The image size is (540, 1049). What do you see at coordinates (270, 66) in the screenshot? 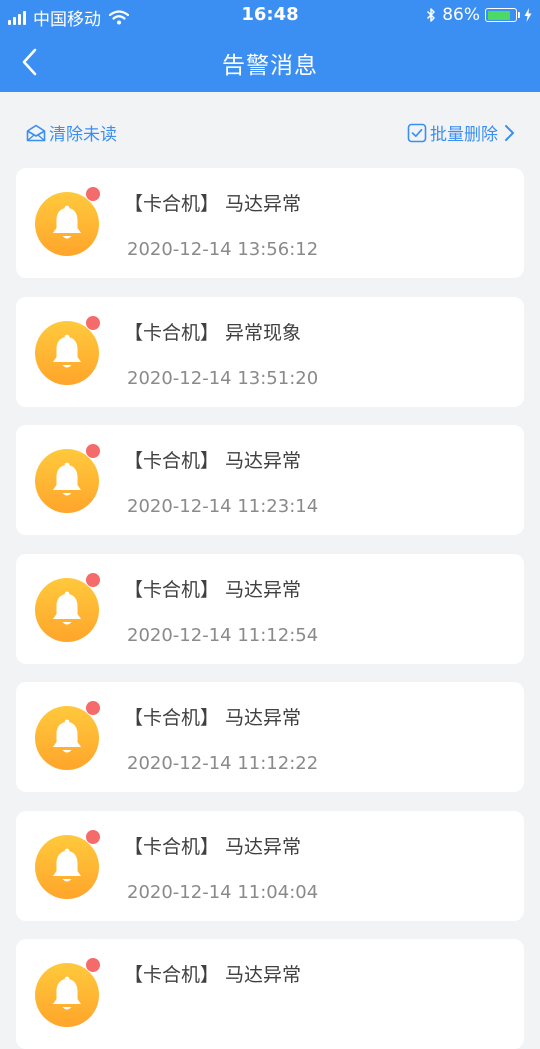
I see `page-title: 告警消息` at bounding box center [270, 66].